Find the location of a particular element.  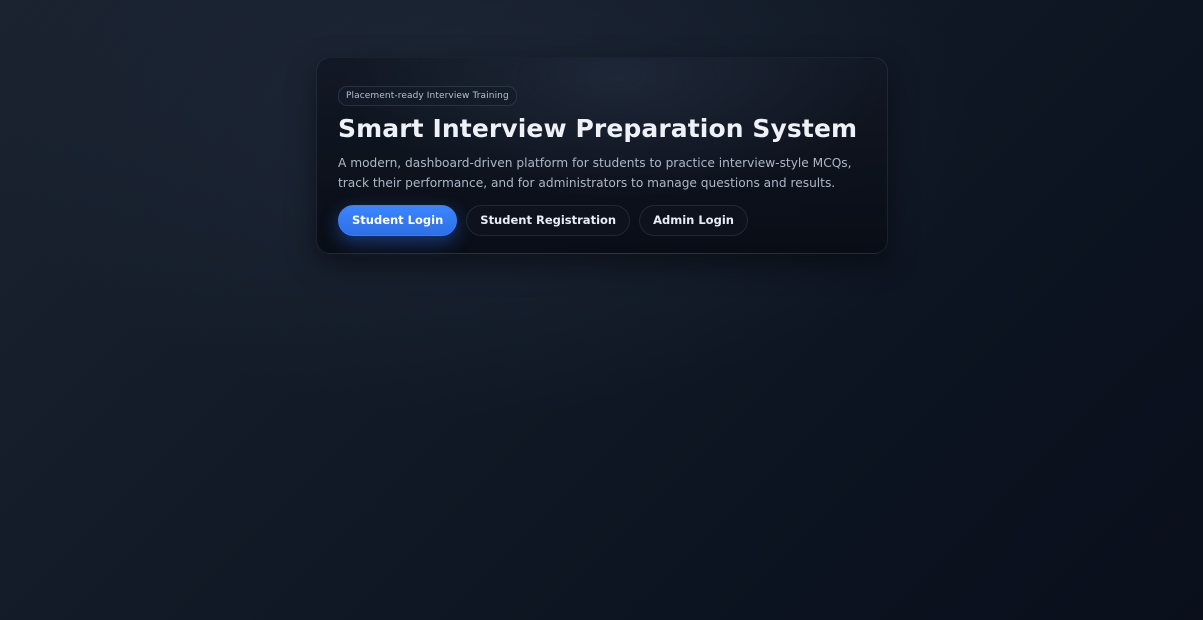

student-registration-button: Student Registration is located at coordinates (548, 220).